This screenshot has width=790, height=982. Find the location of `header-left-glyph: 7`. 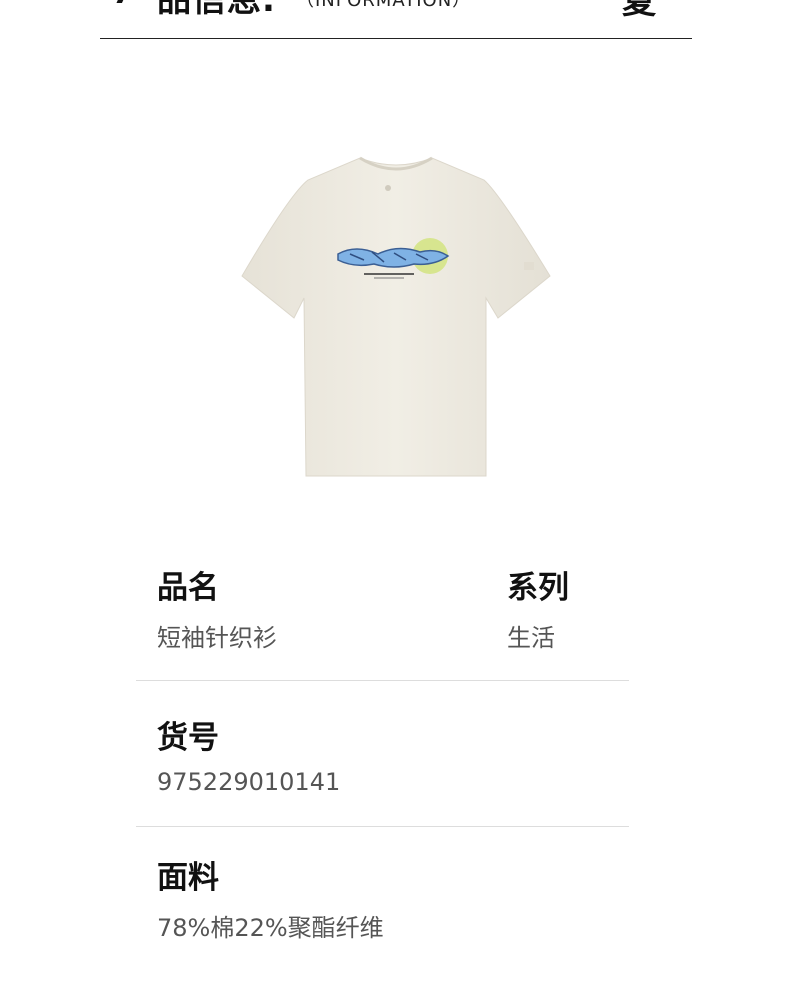

header-left-glyph: 7 is located at coordinates (122, 5).